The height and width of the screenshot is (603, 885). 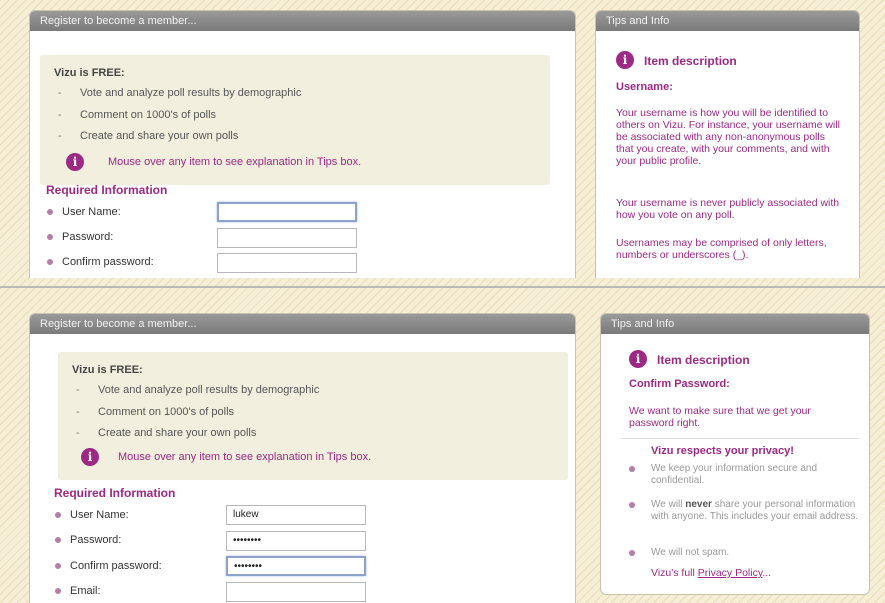 I want to click on password-input: ••••••••, so click(x=296, y=541).